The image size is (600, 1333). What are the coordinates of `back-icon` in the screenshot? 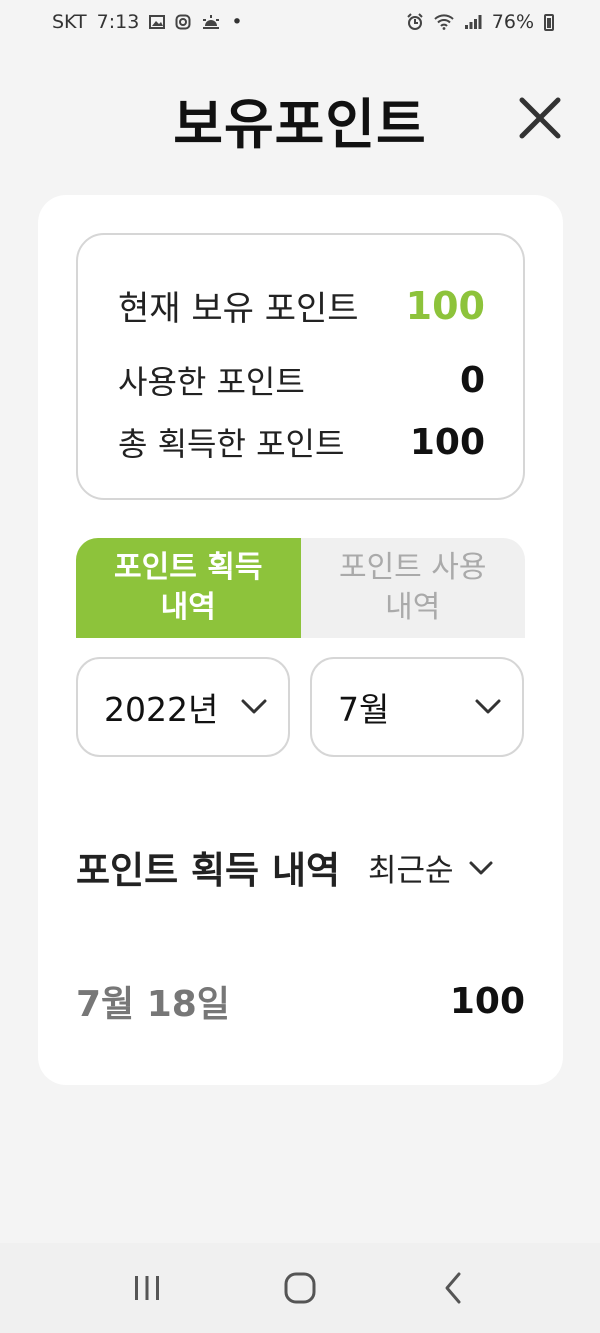 It's located at (453, 1288).